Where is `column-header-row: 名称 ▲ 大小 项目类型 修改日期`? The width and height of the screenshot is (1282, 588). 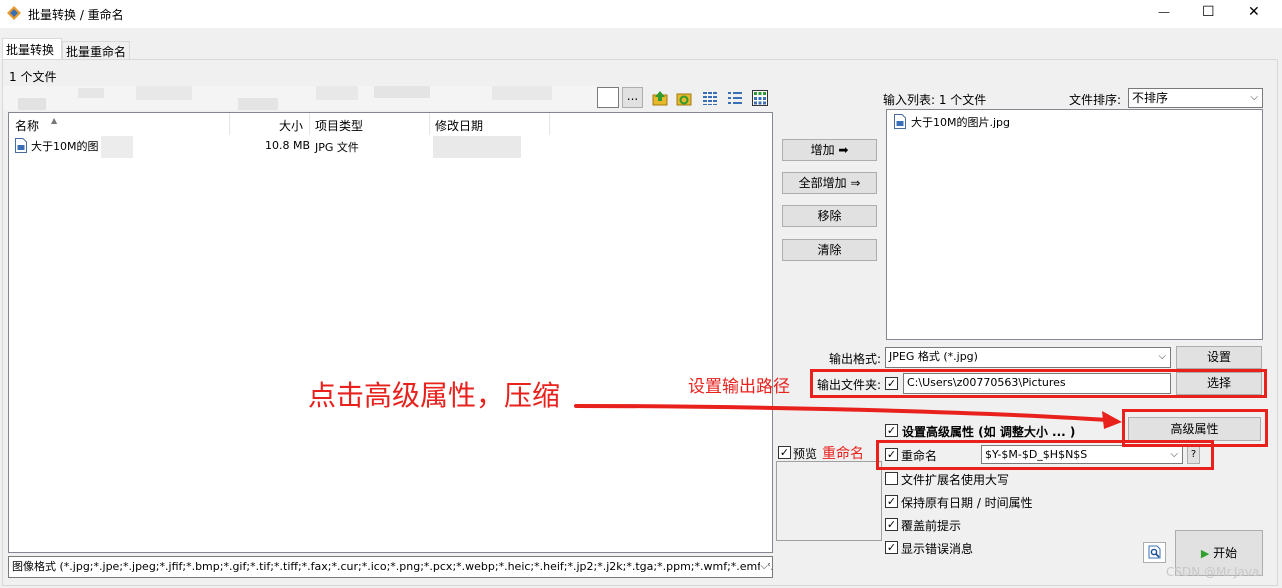 column-header-row: 名称 ▲ 大小 项目类型 修改日期 is located at coordinates (279, 124).